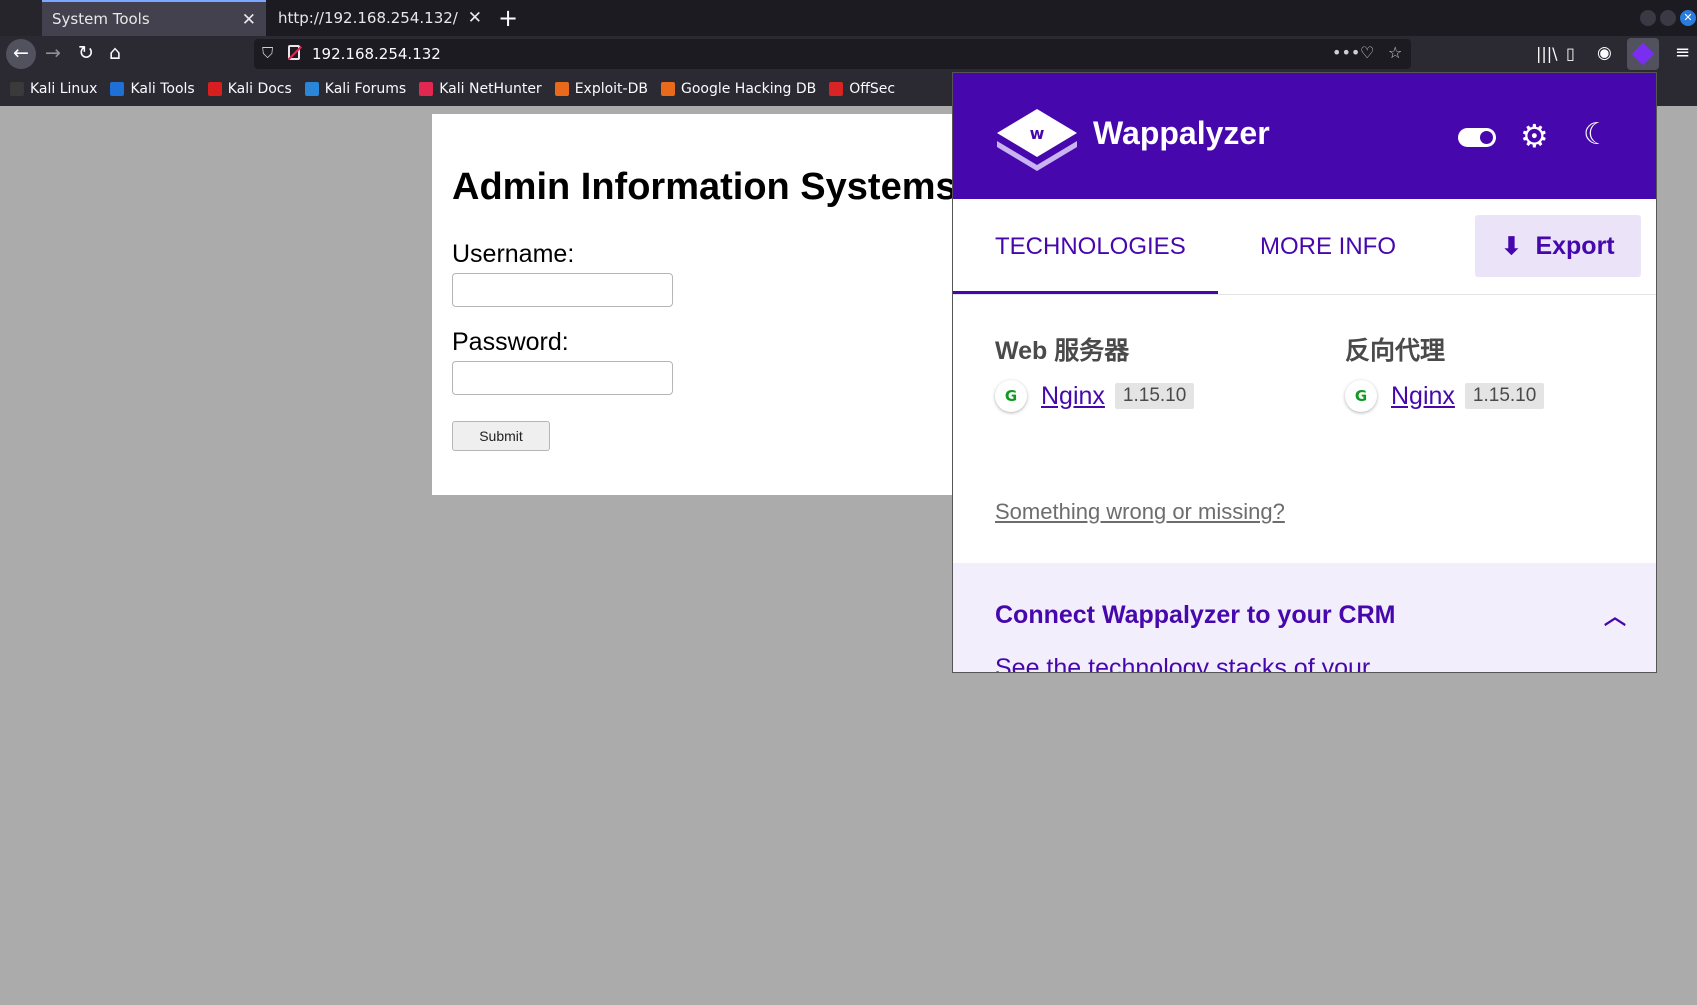  What do you see at coordinates (355, 89) in the screenshot?
I see `bookmark-kali-forums: Kali Forums` at bounding box center [355, 89].